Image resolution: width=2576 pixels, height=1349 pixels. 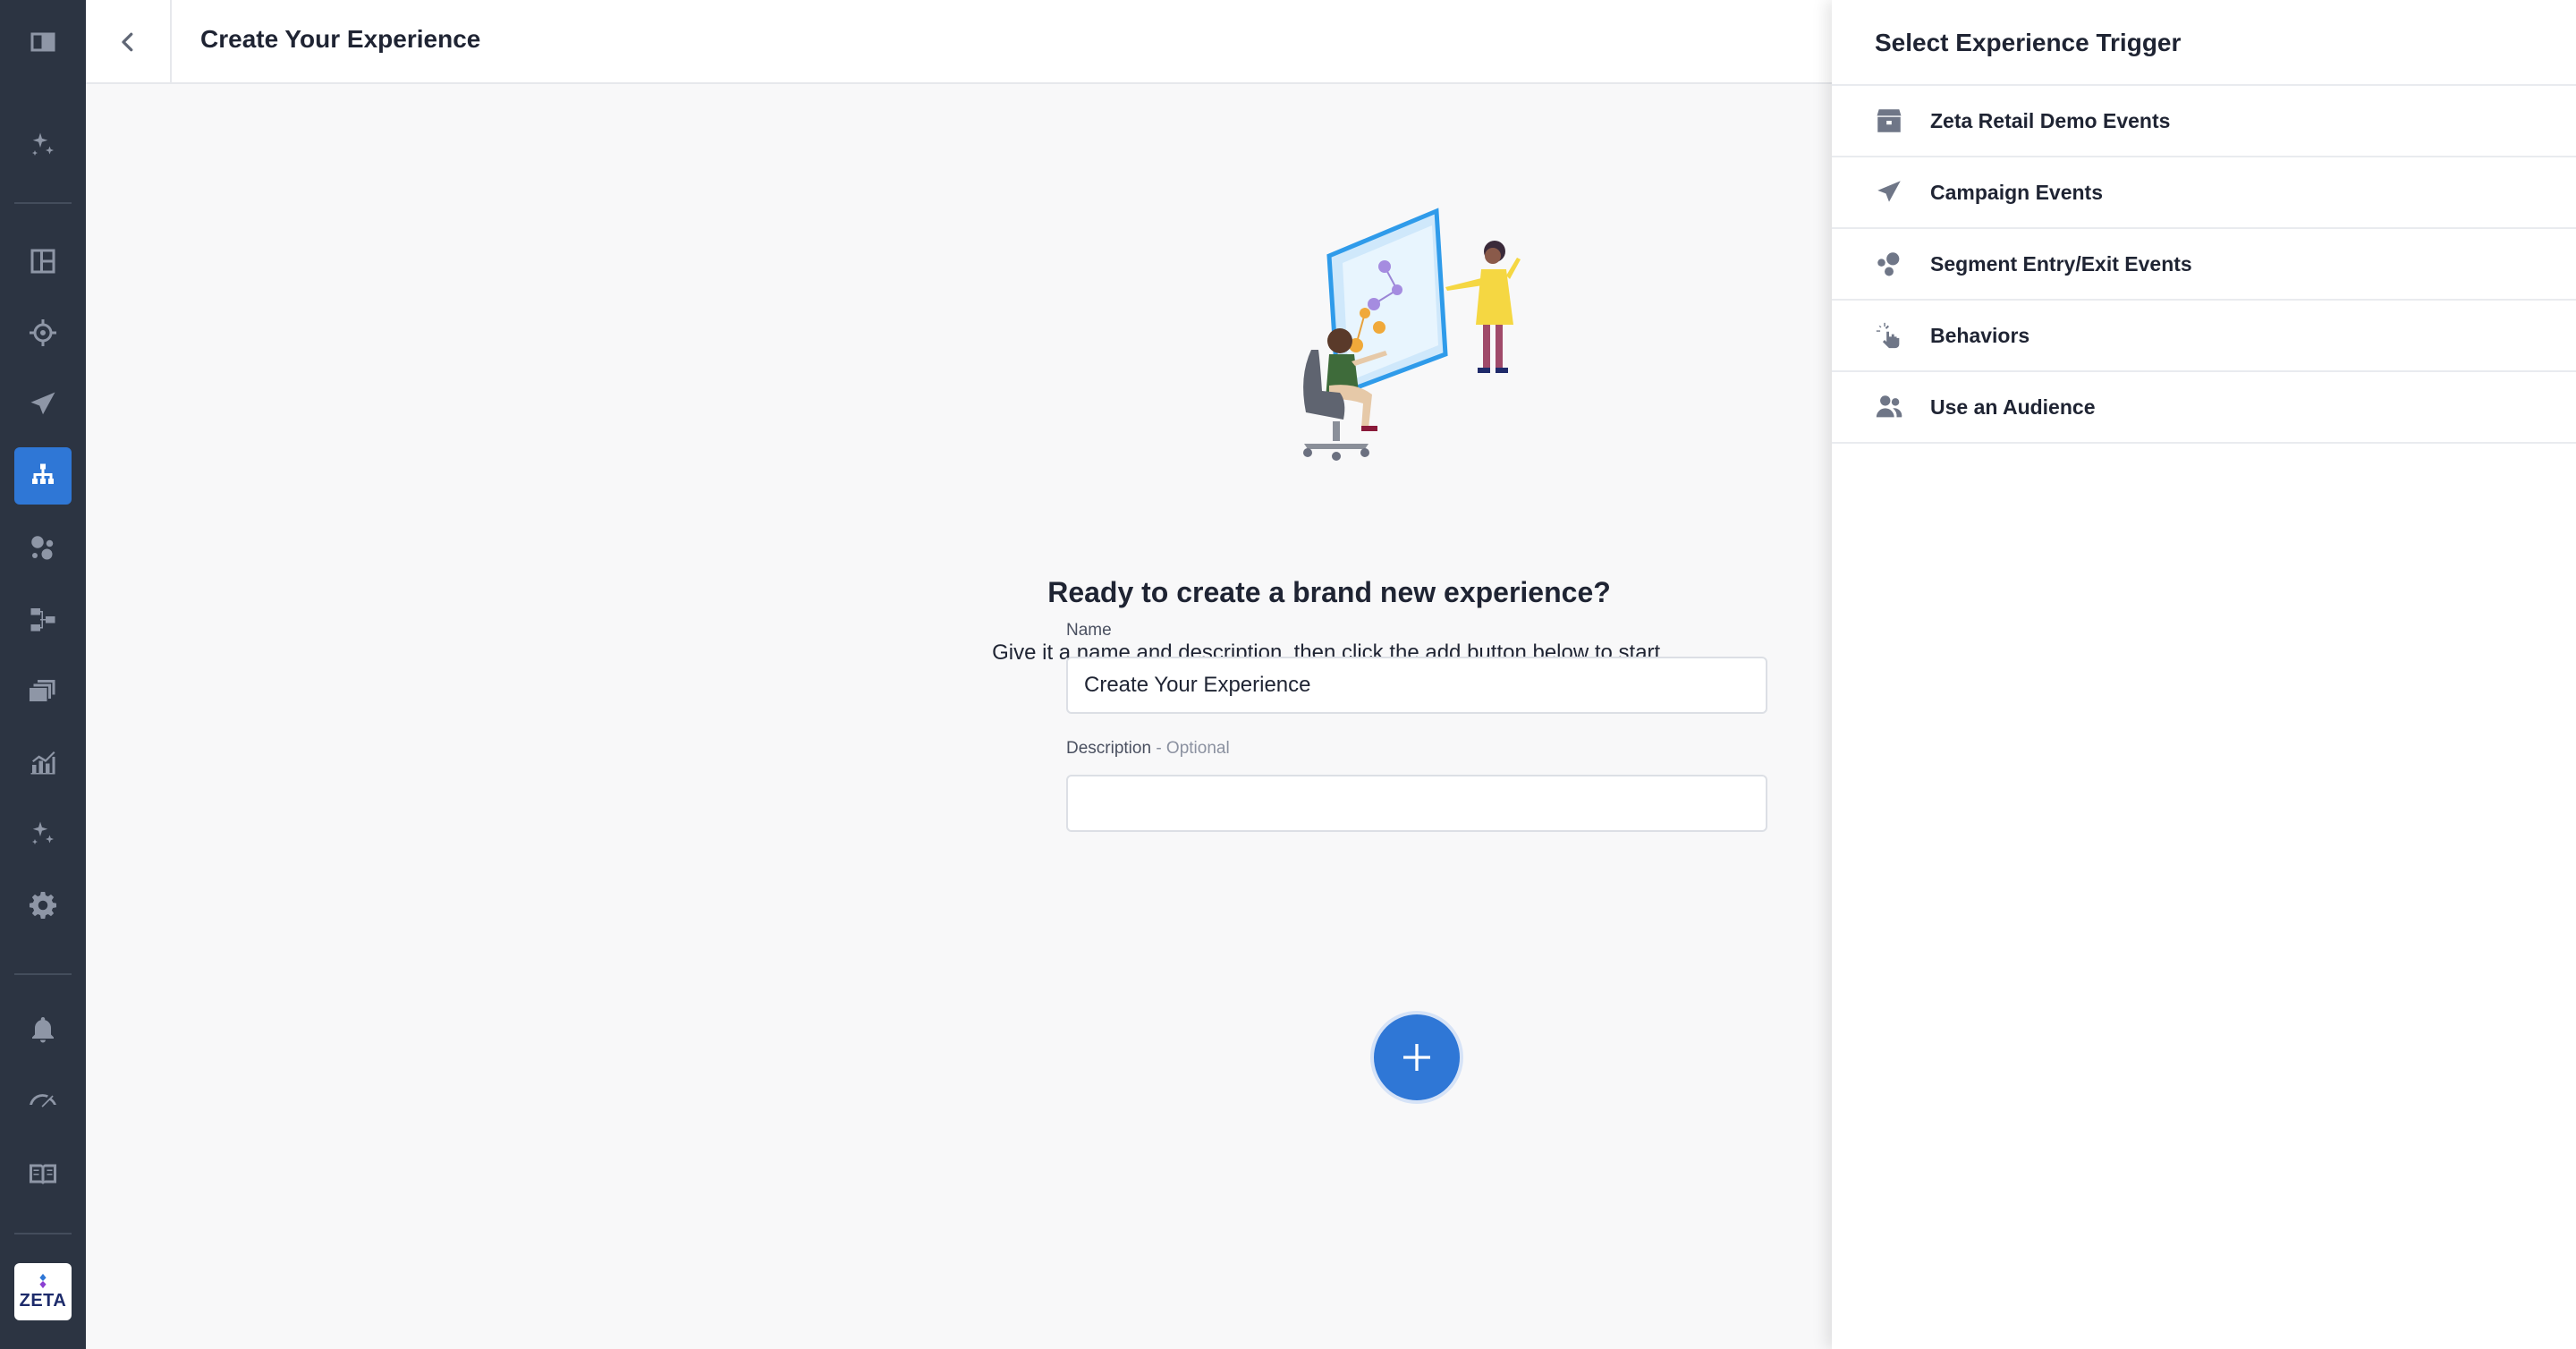 I want to click on target-icon, so click(x=43, y=332).